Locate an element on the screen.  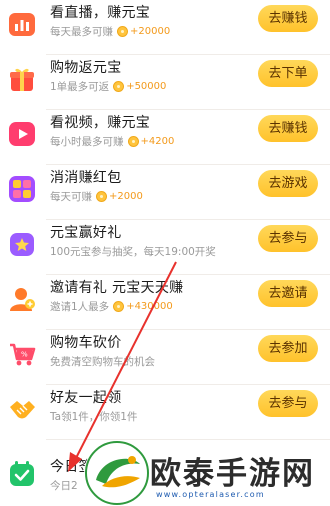
task-title: 购物返元宝 is located at coordinates (86, 68).